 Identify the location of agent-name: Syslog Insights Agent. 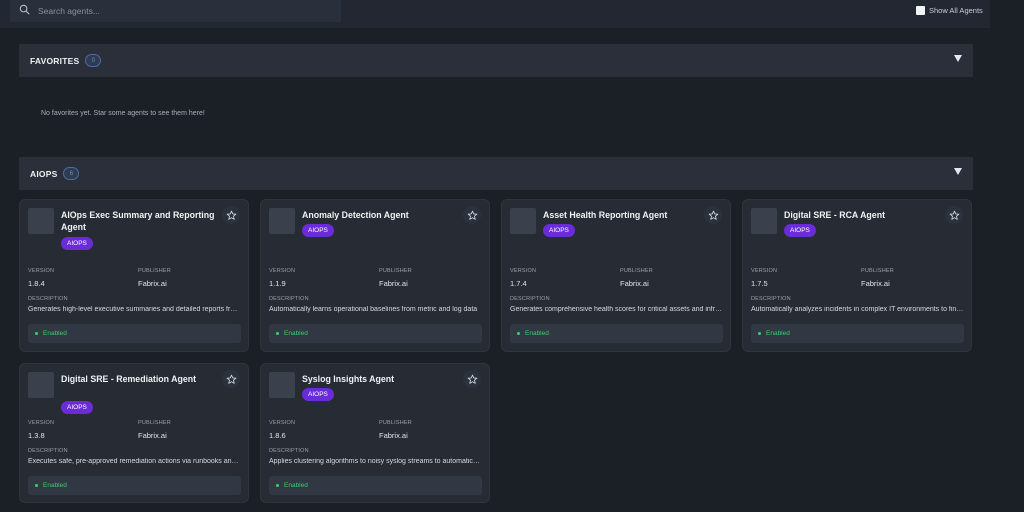
(348, 379).